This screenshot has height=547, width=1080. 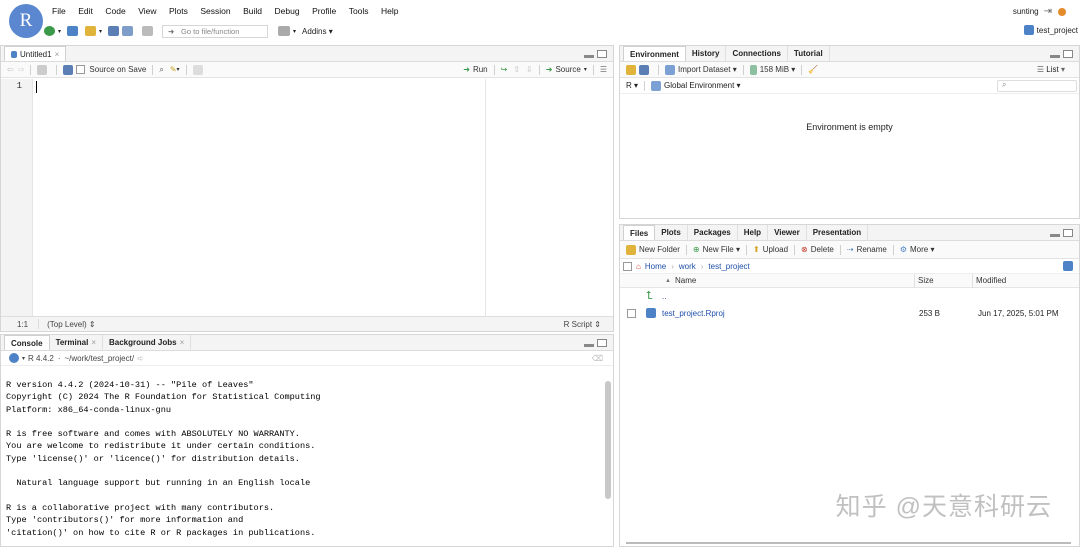 What do you see at coordinates (35, 53) in the screenshot?
I see `tab-untitled1: Untitled1 ×` at bounding box center [35, 53].